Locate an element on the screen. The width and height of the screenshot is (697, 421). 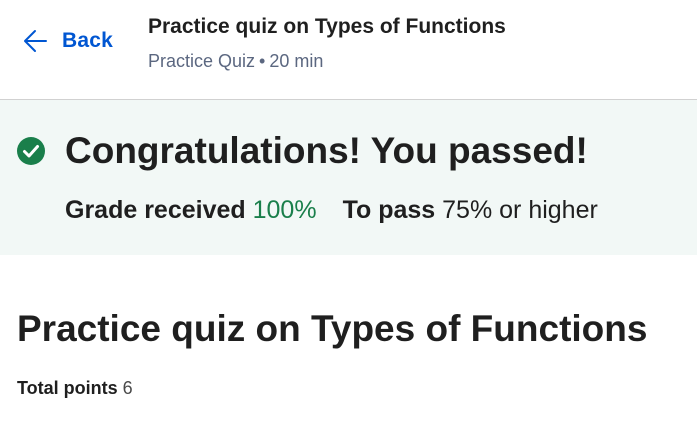
to-pass-label: To pass is located at coordinates (389, 210).